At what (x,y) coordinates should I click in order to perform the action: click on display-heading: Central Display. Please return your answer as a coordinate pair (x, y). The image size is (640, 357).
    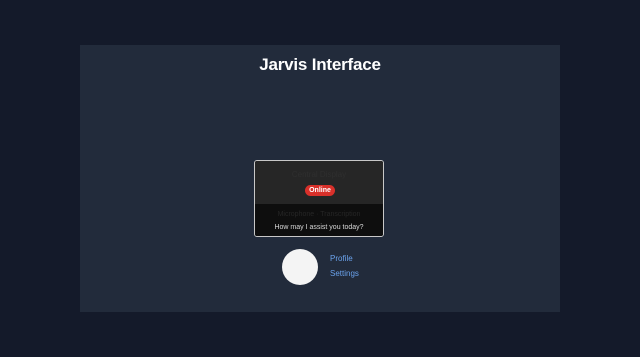
    Looking at the image, I should click on (319, 174).